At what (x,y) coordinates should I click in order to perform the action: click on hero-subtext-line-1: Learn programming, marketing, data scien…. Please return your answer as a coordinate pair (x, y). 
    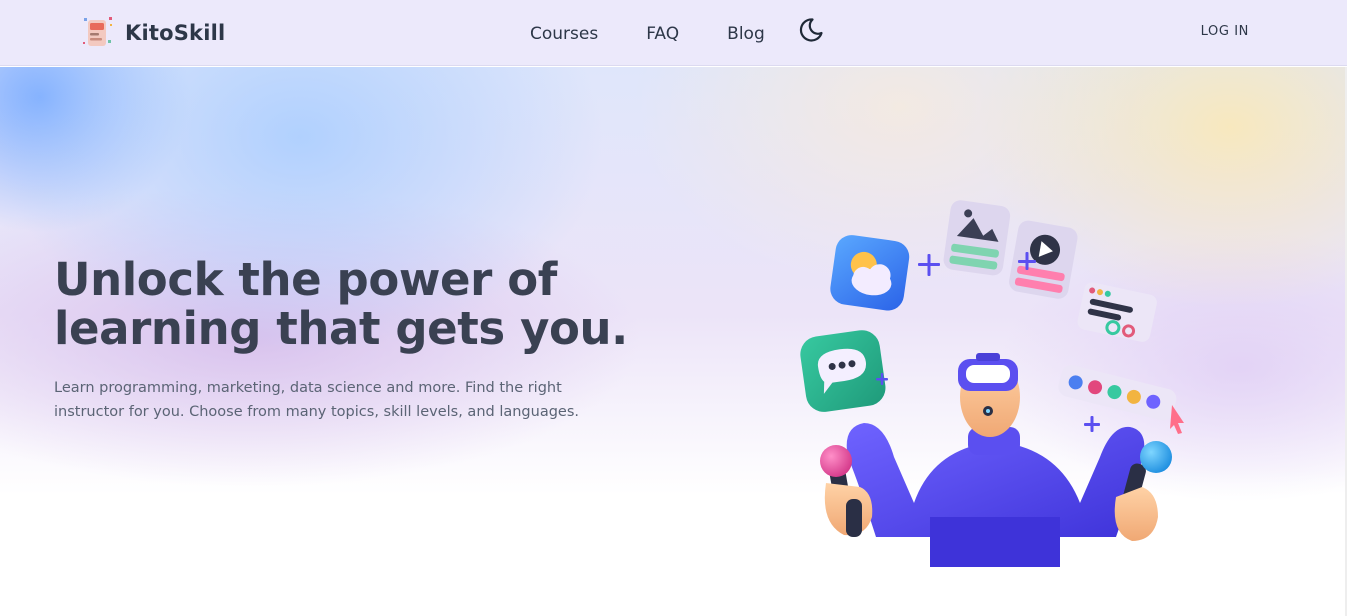
    Looking at the image, I should click on (308, 388).